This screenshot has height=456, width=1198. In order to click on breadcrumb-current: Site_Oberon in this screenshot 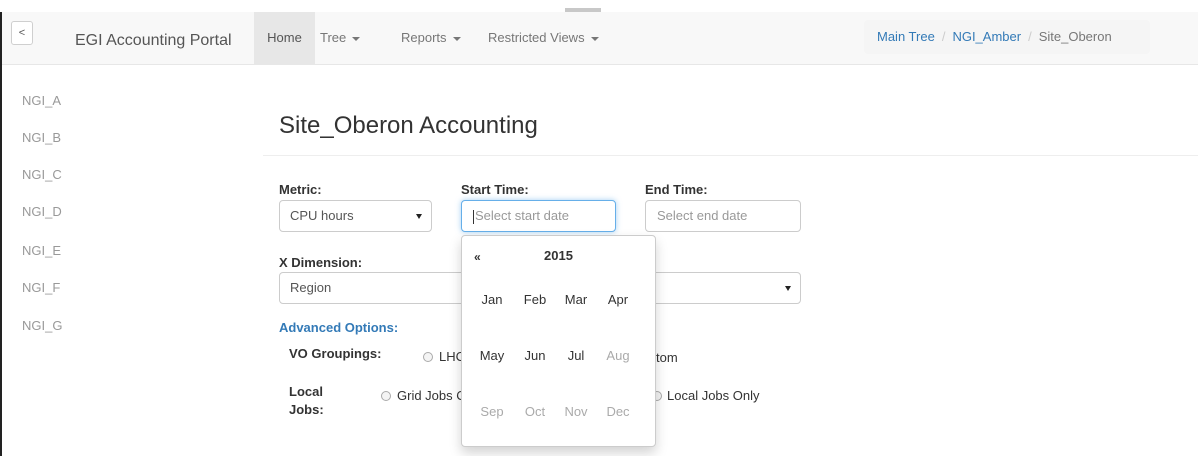, I will do `click(1075, 36)`.